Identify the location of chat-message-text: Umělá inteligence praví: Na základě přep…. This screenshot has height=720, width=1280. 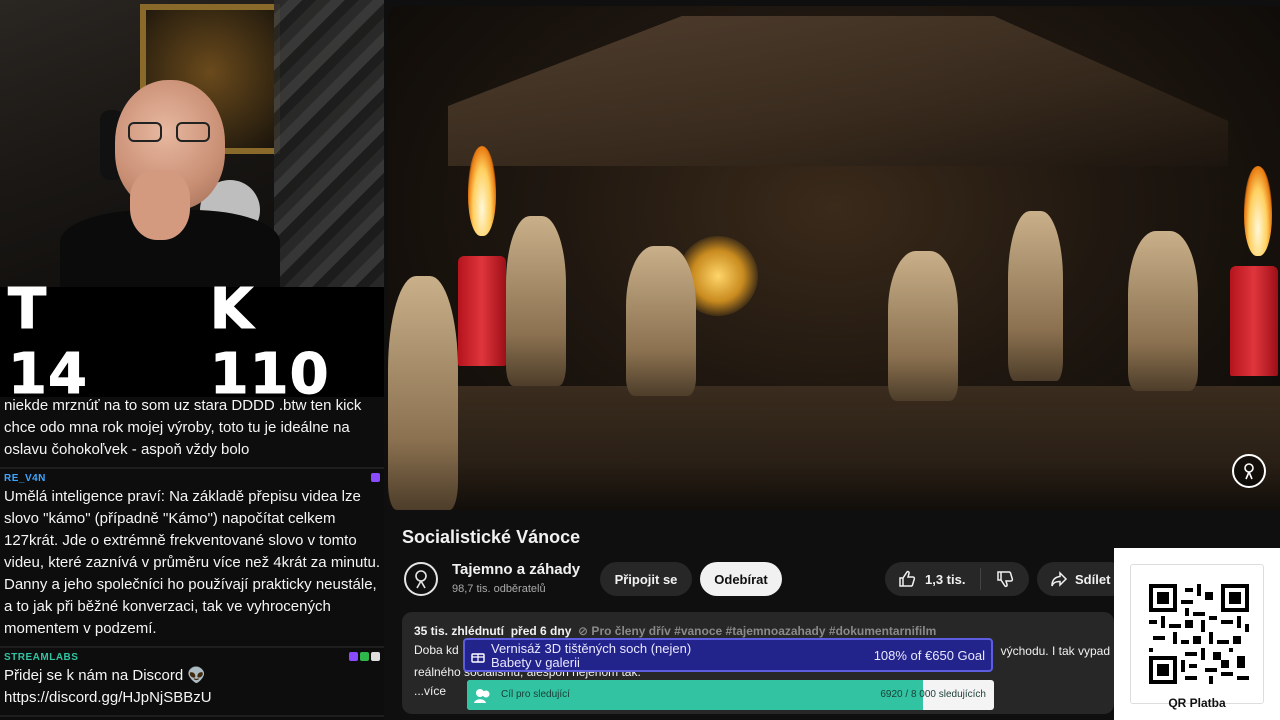
(192, 562).